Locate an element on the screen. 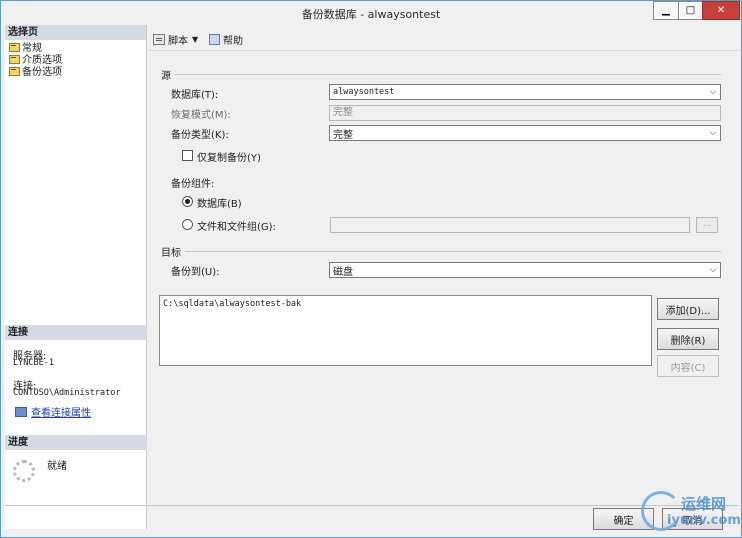 Image resolution: width=742 pixels, height=538 pixels. close-icon: ✕ is located at coordinates (721, 10).